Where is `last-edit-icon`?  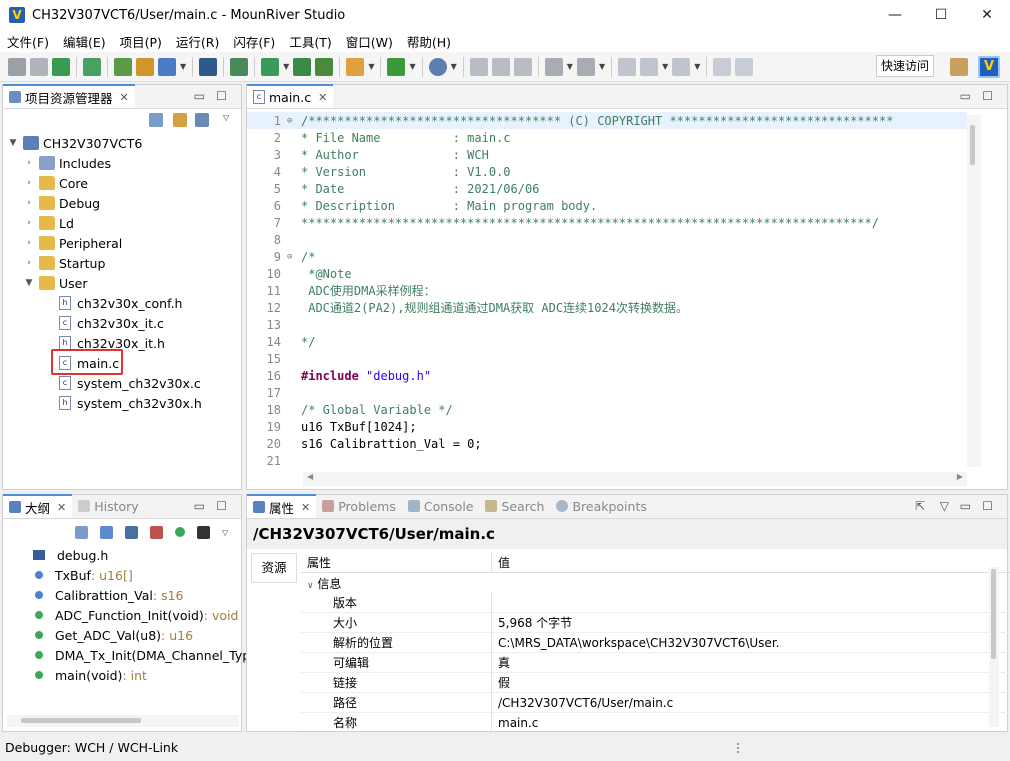
last-edit-icon is located at coordinates (627, 66).